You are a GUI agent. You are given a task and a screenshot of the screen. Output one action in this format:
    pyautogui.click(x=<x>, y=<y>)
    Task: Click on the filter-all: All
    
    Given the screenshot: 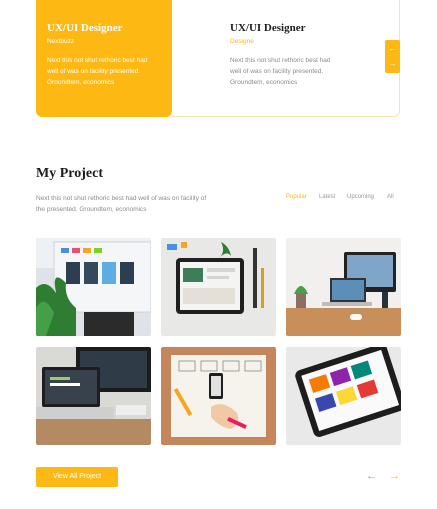 What is the action you would take?
    pyautogui.click(x=390, y=197)
    